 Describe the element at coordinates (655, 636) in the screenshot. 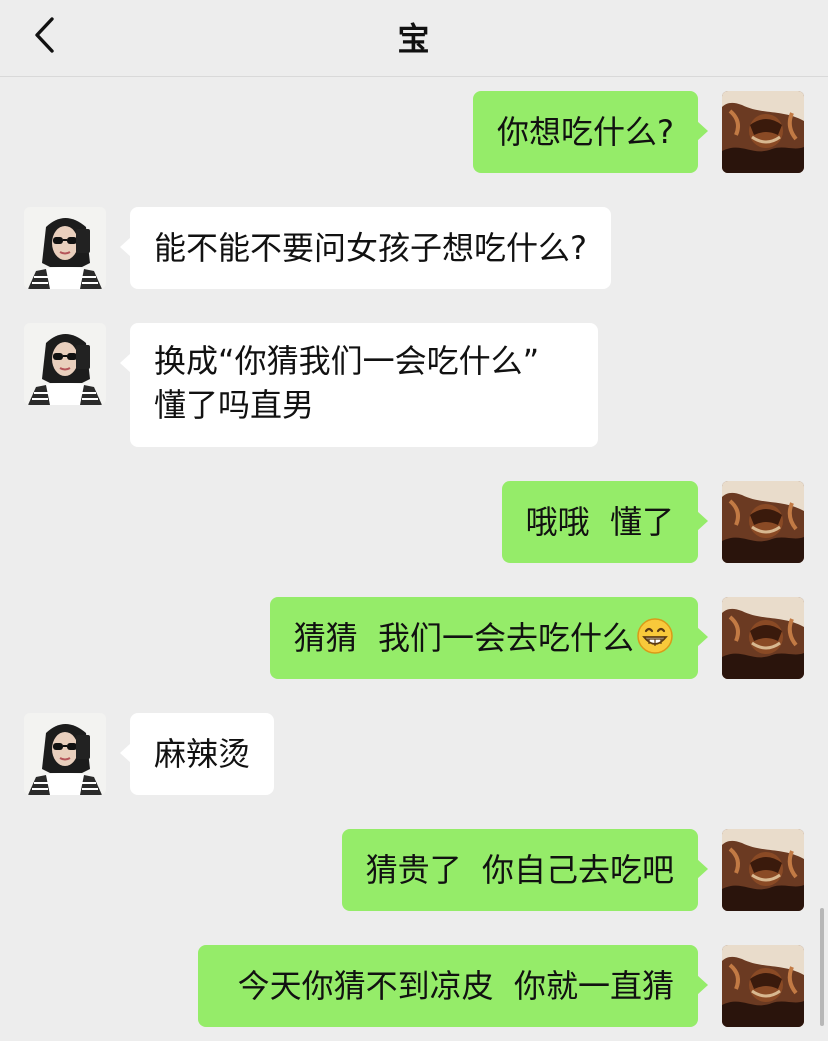

I see `grinning-face-icon` at that location.